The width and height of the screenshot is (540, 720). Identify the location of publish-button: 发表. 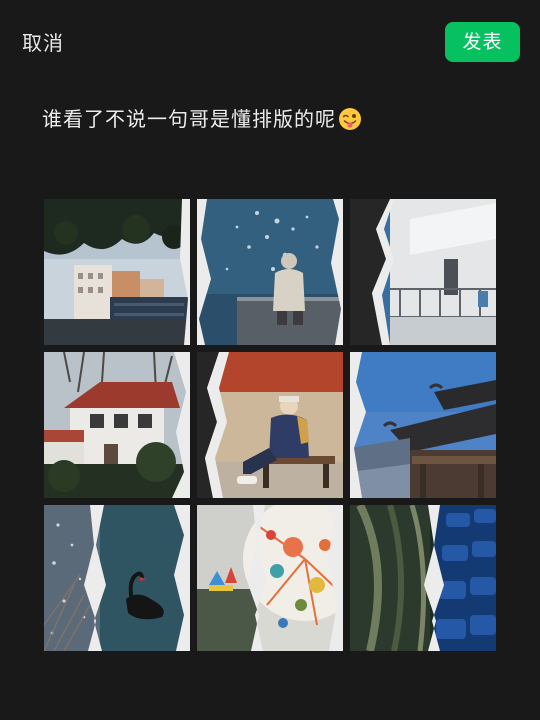
(482, 42).